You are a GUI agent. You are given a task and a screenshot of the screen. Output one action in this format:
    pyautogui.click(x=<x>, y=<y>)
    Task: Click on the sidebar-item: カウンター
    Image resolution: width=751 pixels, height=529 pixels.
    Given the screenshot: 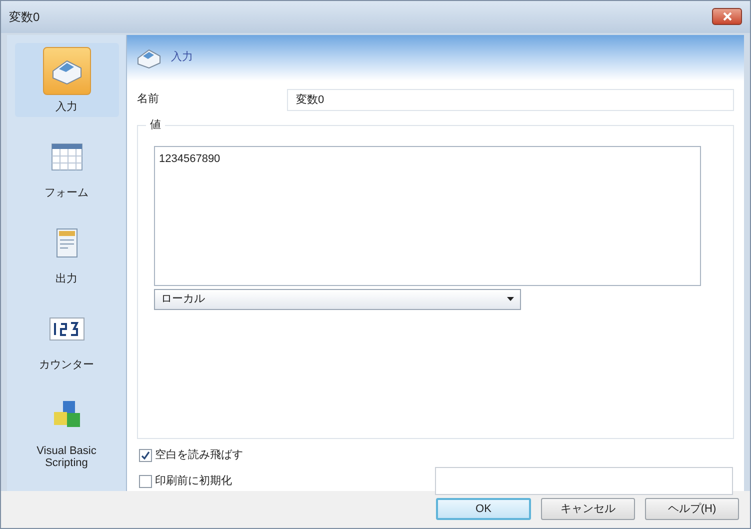 What is the action you would take?
    pyautogui.click(x=66, y=337)
    